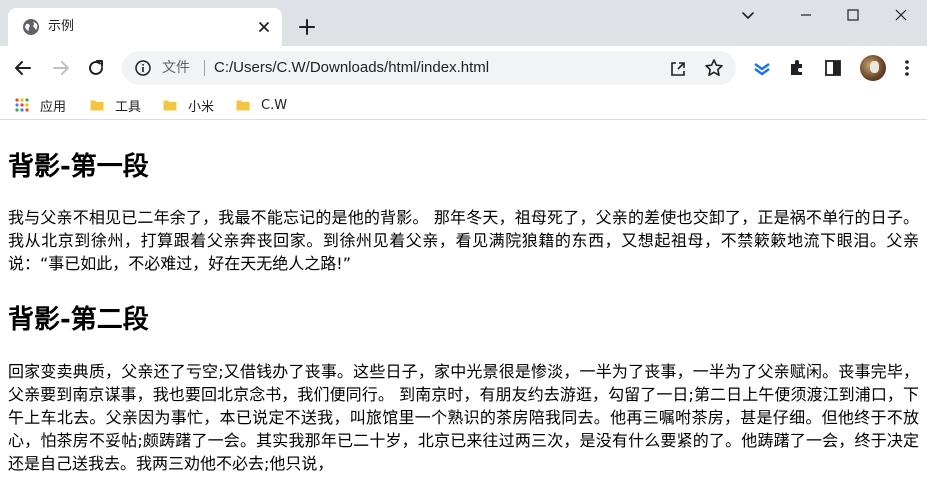  Describe the element at coordinates (748, 15) in the screenshot. I see `tab-search-icon` at that location.